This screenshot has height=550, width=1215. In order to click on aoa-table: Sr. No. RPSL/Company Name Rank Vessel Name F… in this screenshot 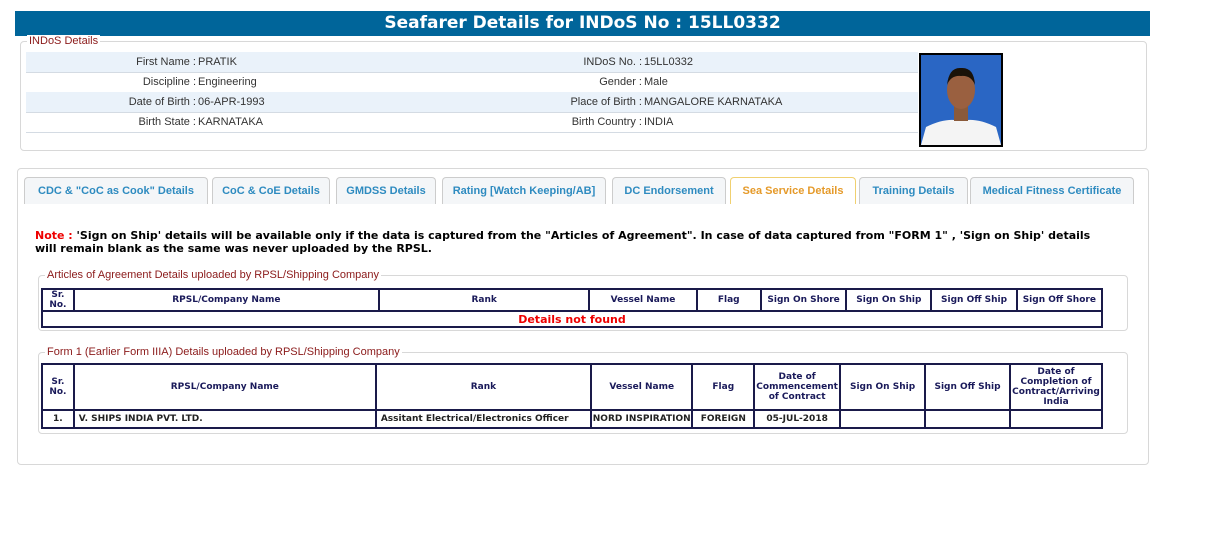, I will do `click(572, 308)`.